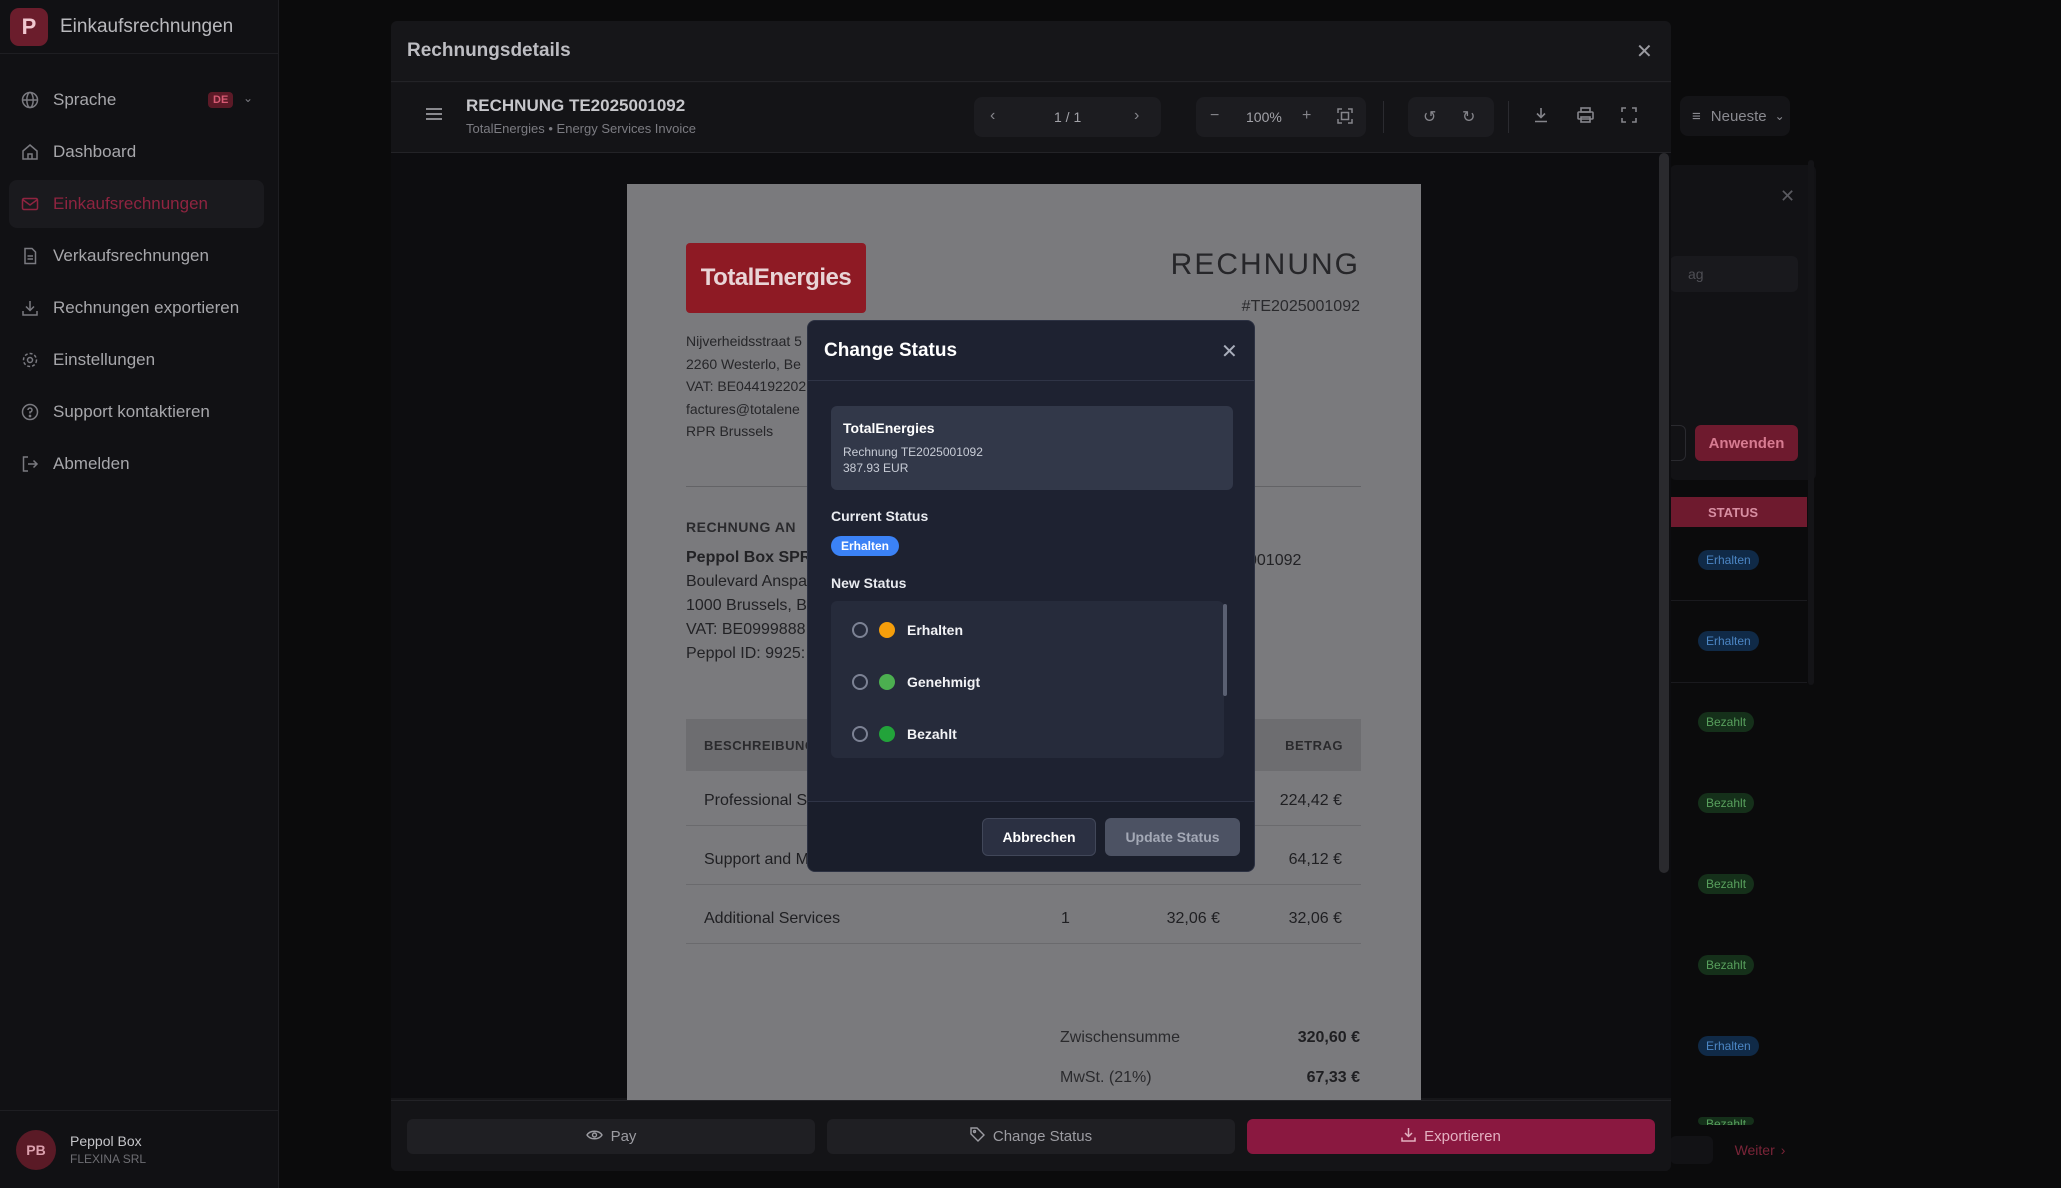 The height and width of the screenshot is (1188, 2061). Describe the element at coordinates (1106, 1077) in the screenshot. I see `vat-label: MwSt. (21%)` at that location.